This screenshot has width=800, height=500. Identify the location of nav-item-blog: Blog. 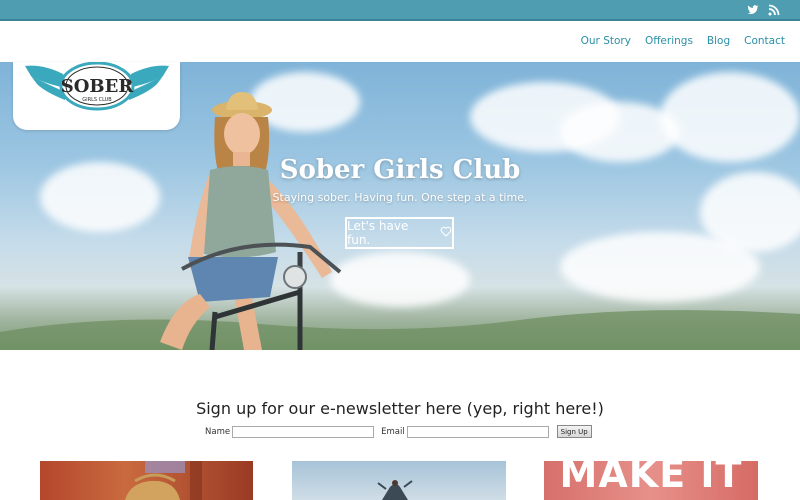
(718, 41).